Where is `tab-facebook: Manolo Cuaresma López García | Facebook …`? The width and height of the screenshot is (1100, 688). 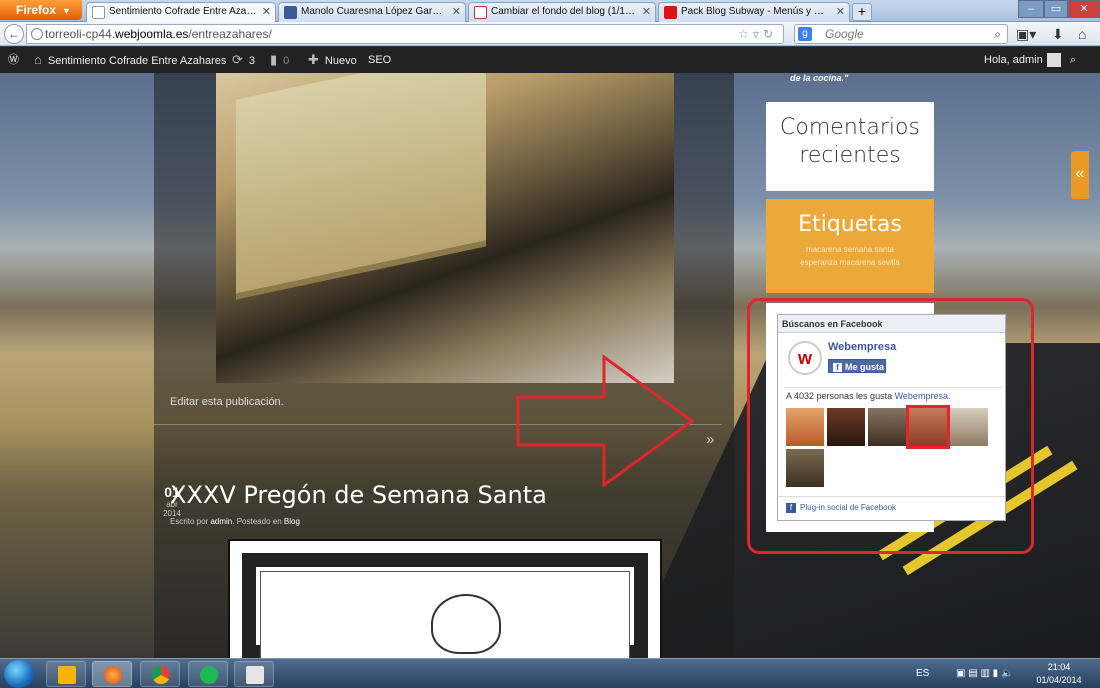 tab-facebook: Manolo Cuaresma López García | Facebook … is located at coordinates (372, 12).